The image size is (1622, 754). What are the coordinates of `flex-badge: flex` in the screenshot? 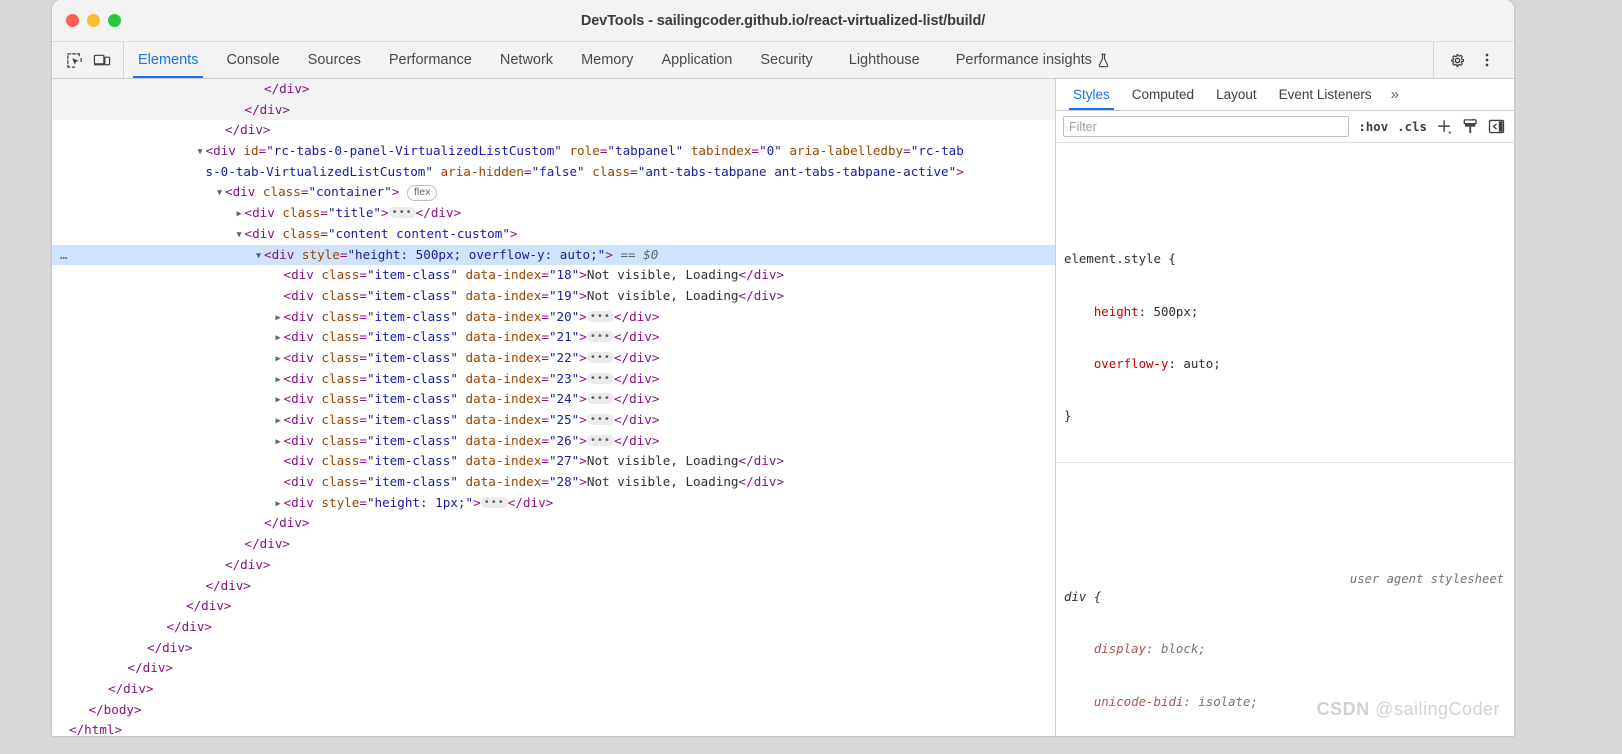 It's located at (422, 193).